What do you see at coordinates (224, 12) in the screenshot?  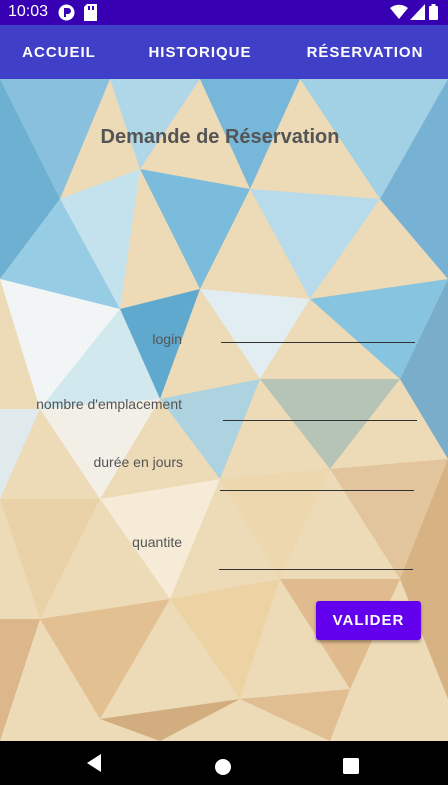 I see `status-bar: 10:03` at bounding box center [224, 12].